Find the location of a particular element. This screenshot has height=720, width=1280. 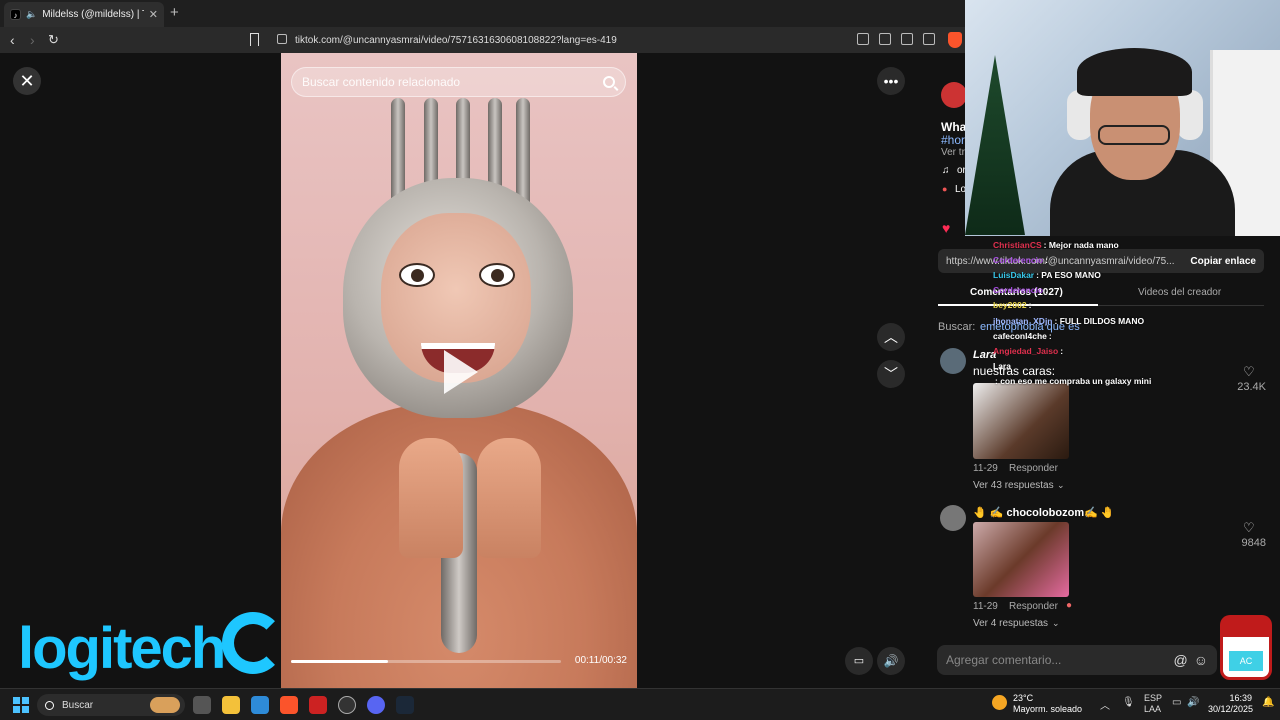

store-icon is located at coordinates (260, 705).